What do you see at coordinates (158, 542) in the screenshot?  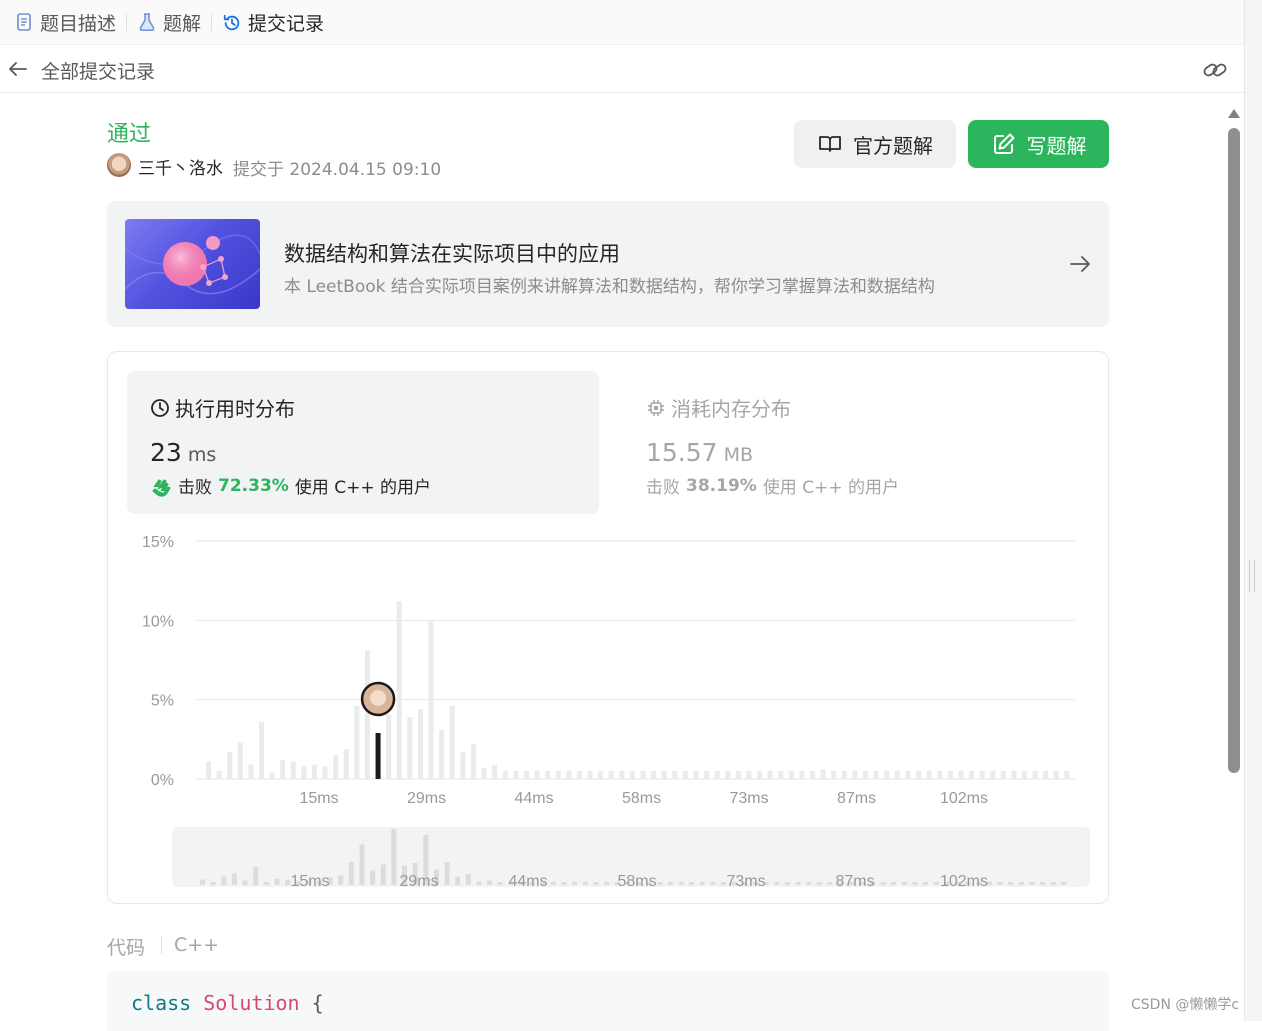 I see `y-tick-label: 15%` at bounding box center [158, 542].